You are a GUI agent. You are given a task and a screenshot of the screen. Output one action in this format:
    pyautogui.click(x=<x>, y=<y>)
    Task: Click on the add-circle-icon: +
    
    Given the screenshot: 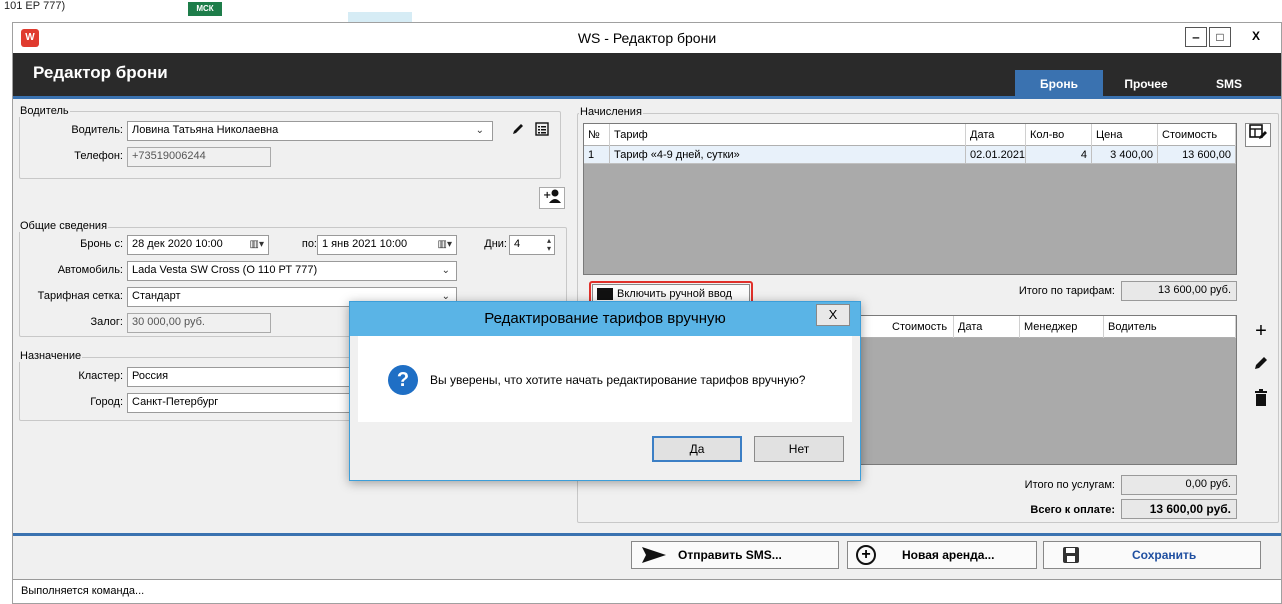 What is the action you would take?
    pyautogui.click(x=866, y=555)
    